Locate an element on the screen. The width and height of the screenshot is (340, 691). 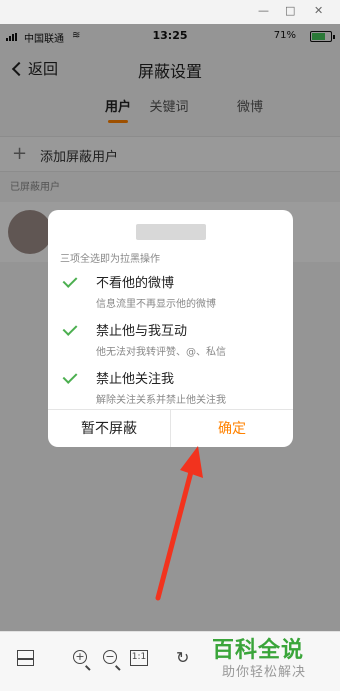
confirm-button: 确定 is located at coordinates (232, 428).